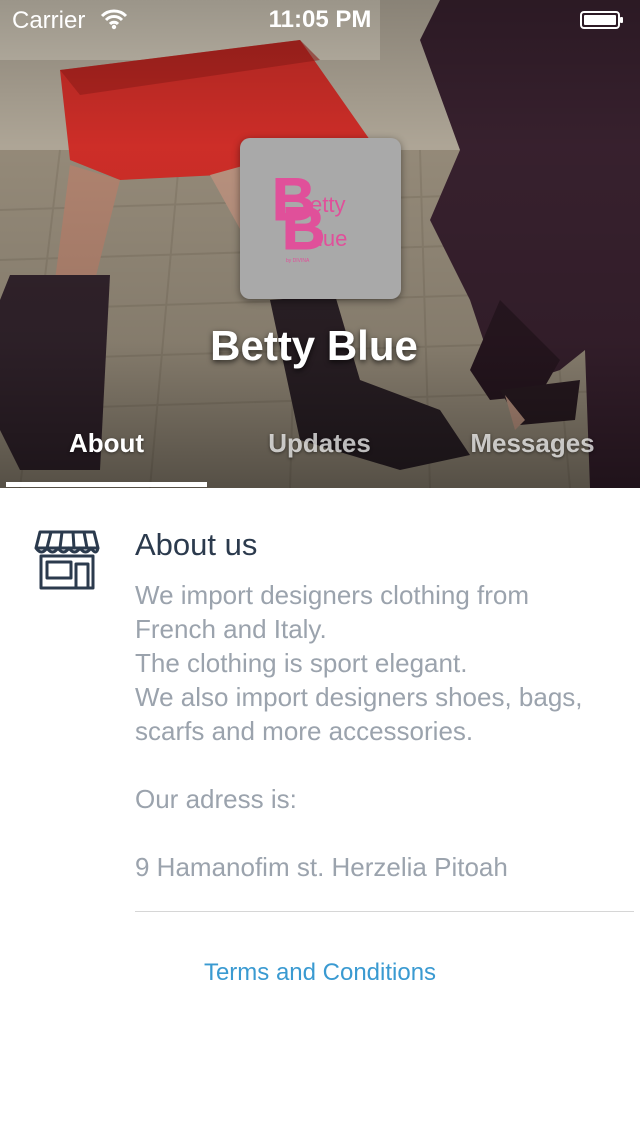 This screenshot has width=640, height=1136. What do you see at coordinates (298, 261) in the screenshot?
I see `svg-text: by DIVINA` at bounding box center [298, 261].